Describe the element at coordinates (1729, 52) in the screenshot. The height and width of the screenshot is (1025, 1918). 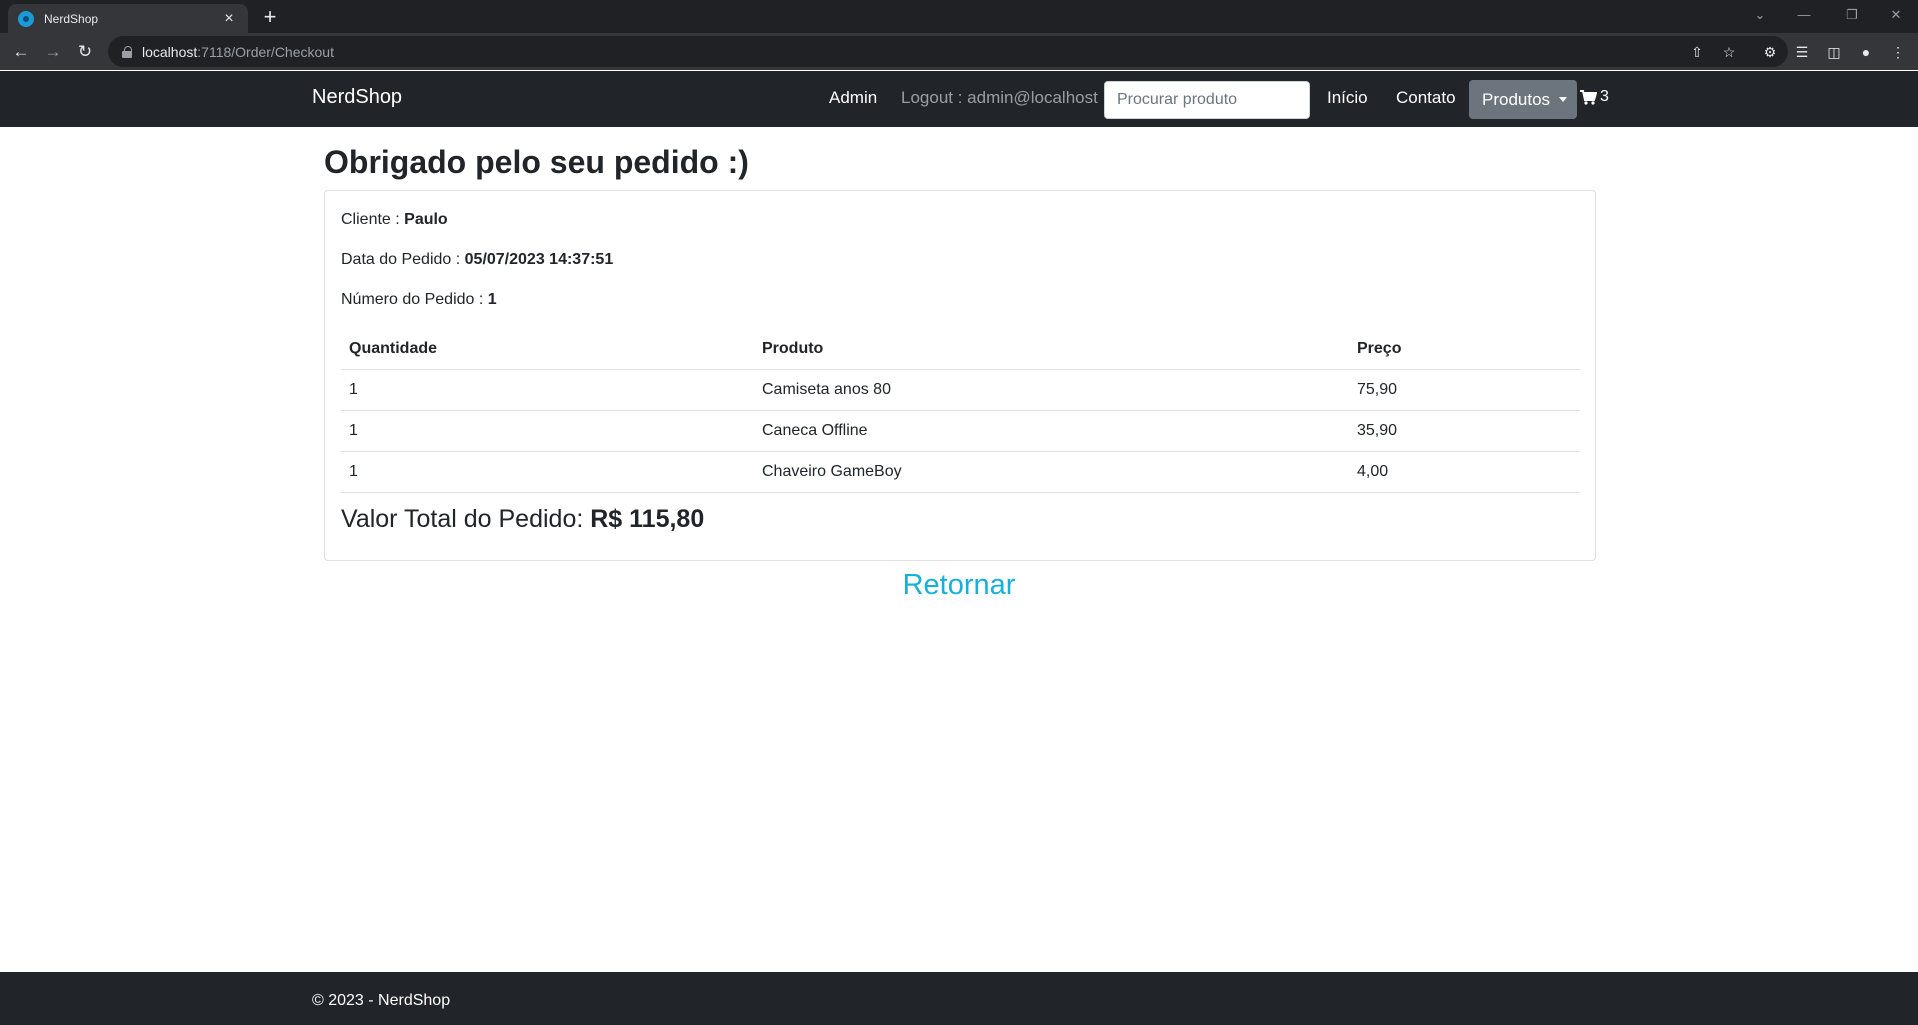
I see `bookmark-star-icon: ☆` at that location.